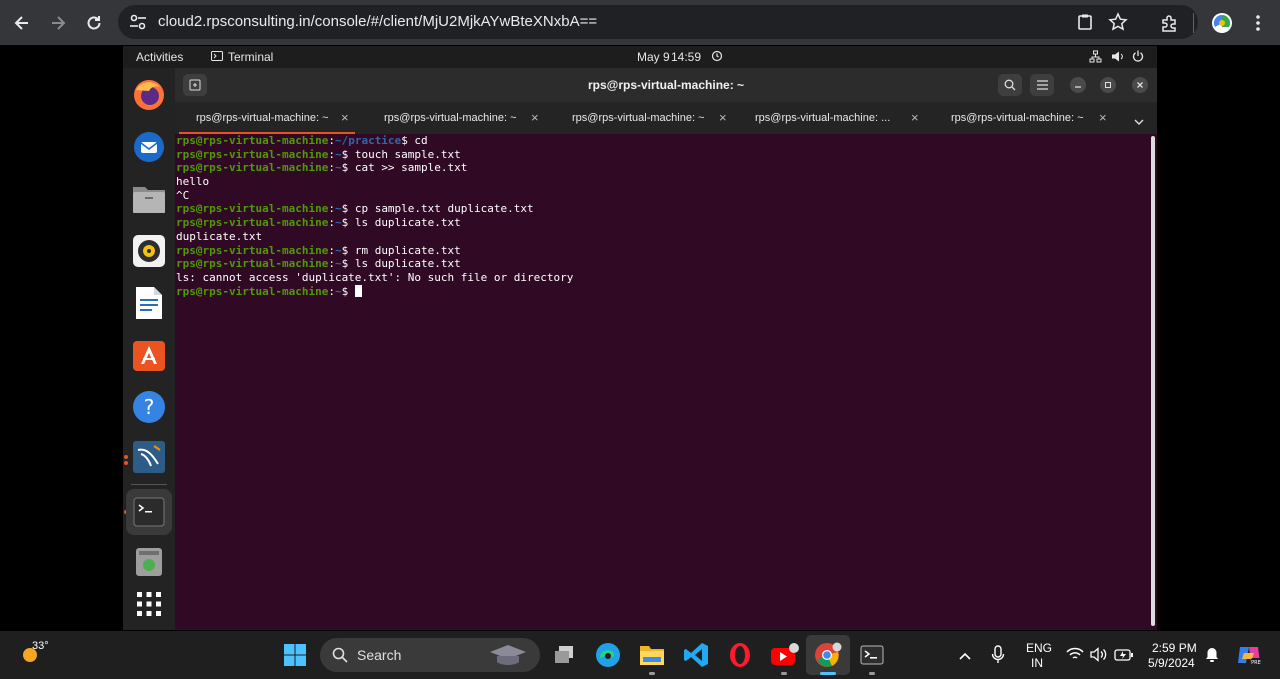 The height and width of the screenshot is (679, 1280). What do you see at coordinates (183, 195) in the screenshot?
I see `output-text: ^C` at bounding box center [183, 195].